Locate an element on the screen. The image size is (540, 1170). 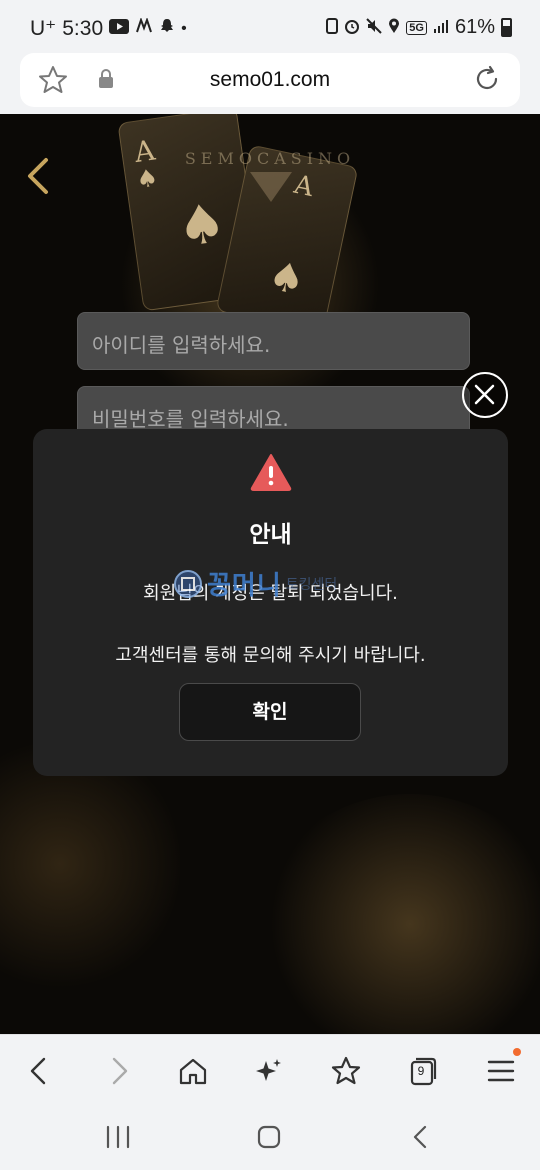
battery-percent: 61% is located at coordinates (474, 27).